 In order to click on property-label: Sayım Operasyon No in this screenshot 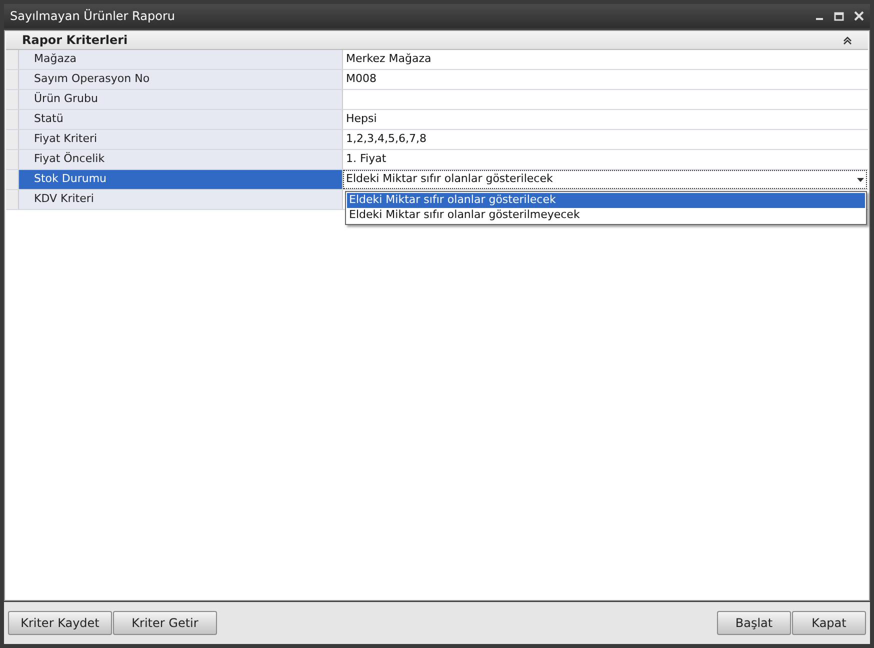, I will do `click(181, 79)`.